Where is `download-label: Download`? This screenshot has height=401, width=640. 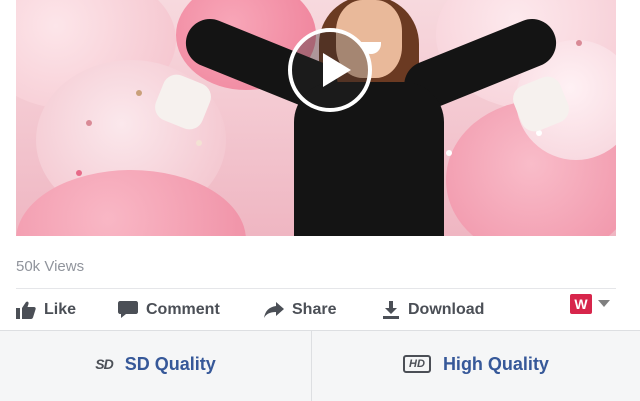 download-label: Download is located at coordinates (446, 309).